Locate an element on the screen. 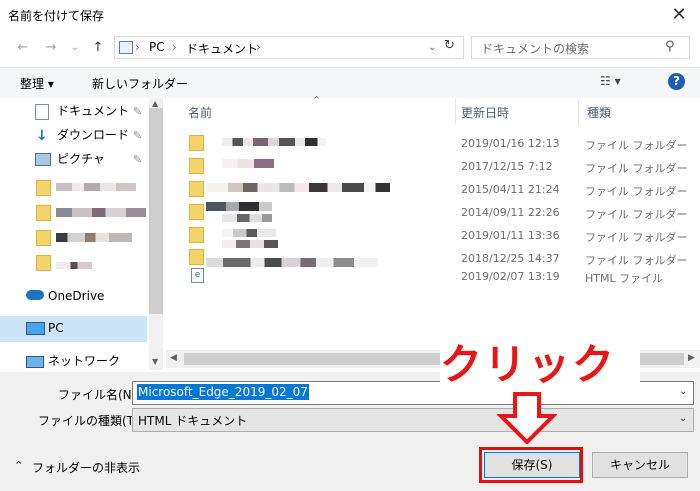 The width and height of the screenshot is (700, 491). search-placeholder: ドキュメントの検索 is located at coordinates (535, 49).